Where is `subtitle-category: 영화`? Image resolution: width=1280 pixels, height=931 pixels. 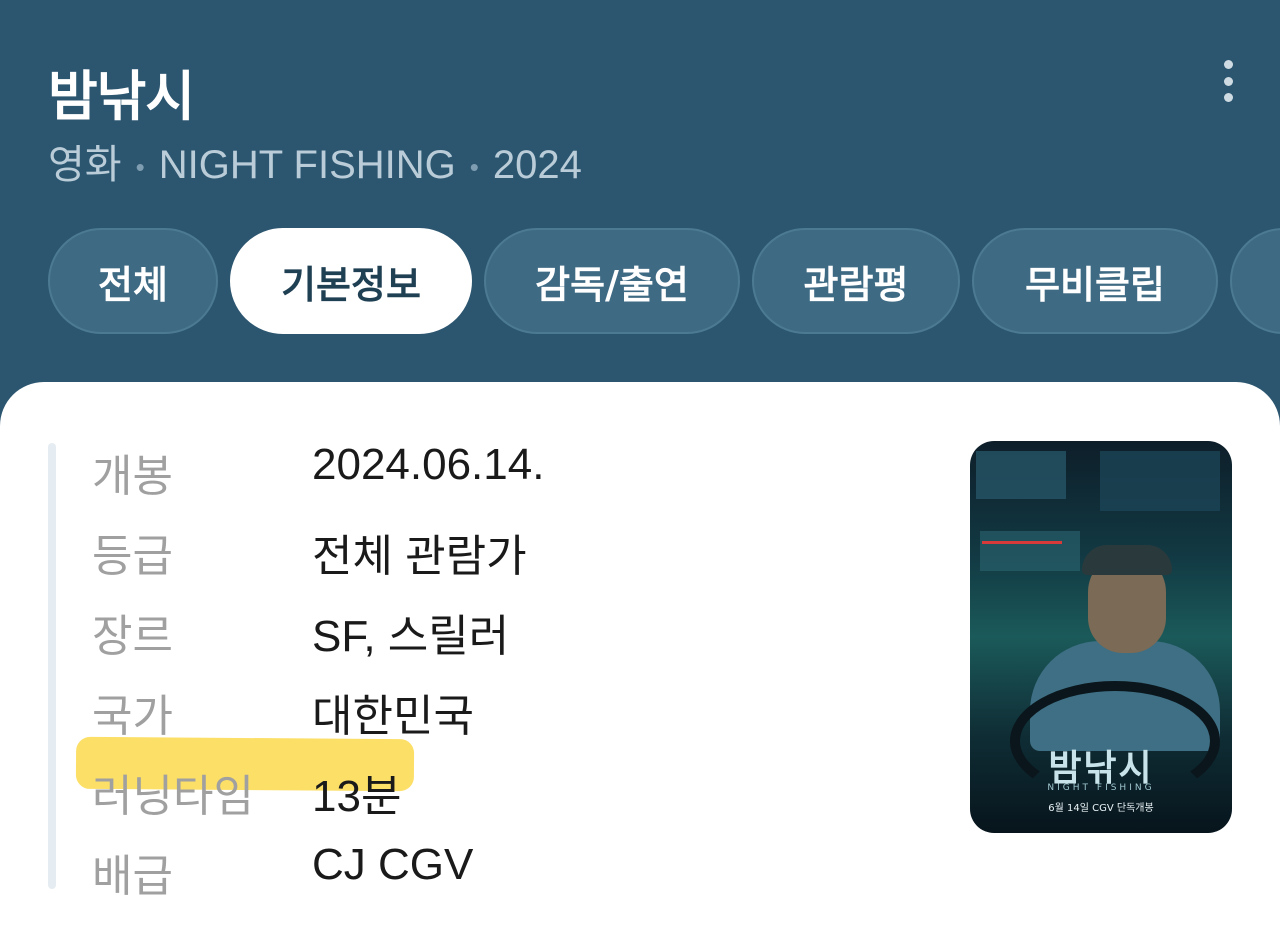
subtitle-category: 영화 is located at coordinates (85, 165).